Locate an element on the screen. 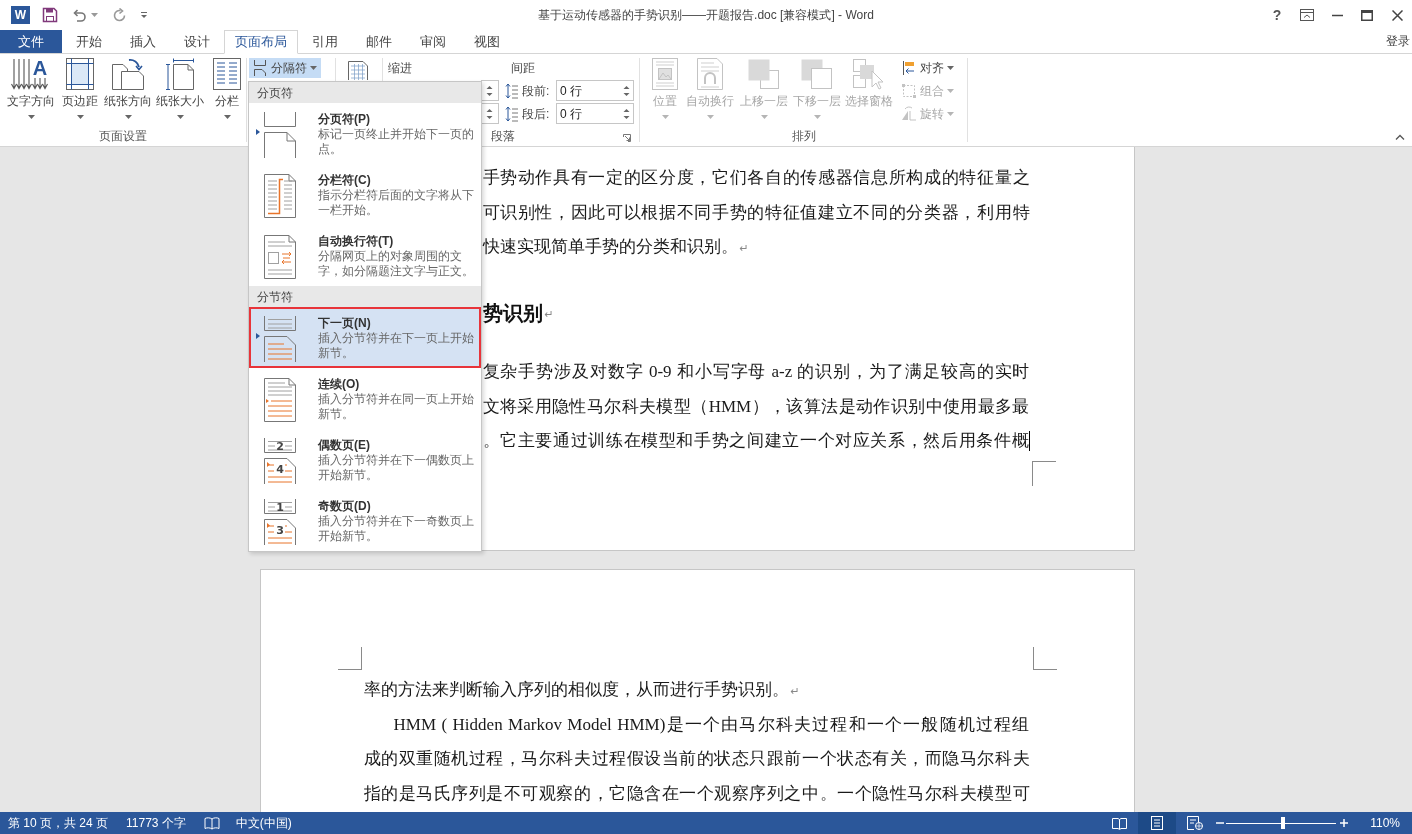  grid-page-icon is located at coordinates (358, 70).